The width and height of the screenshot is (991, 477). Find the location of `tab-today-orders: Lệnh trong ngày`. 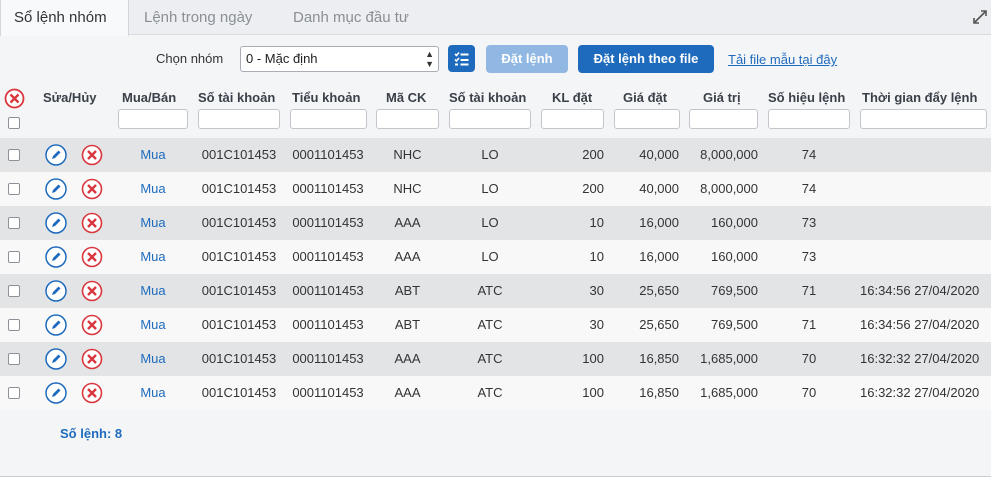

tab-today-orders: Lệnh trong ngày is located at coordinates (198, 17).